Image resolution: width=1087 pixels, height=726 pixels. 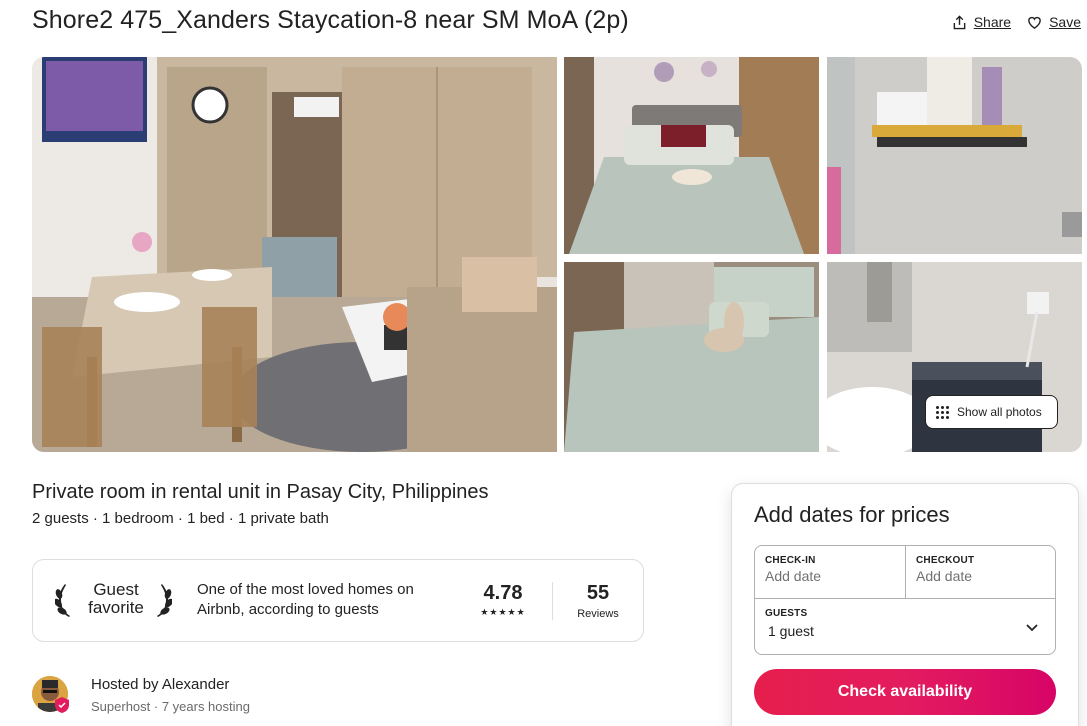 I want to click on host-meta-text: Superhost · 7 years hosting, so click(x=170, y=706).